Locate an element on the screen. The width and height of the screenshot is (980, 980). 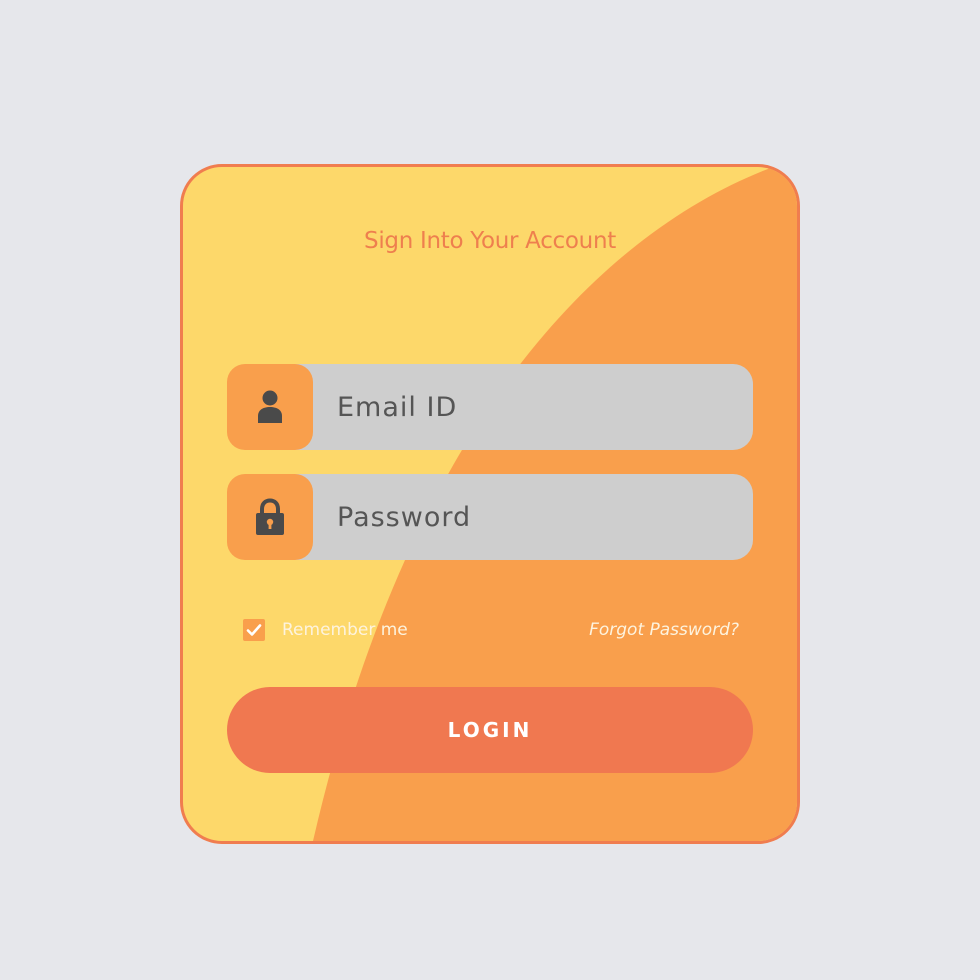
remember-me: Remember me is located at coordinates (325, 630).